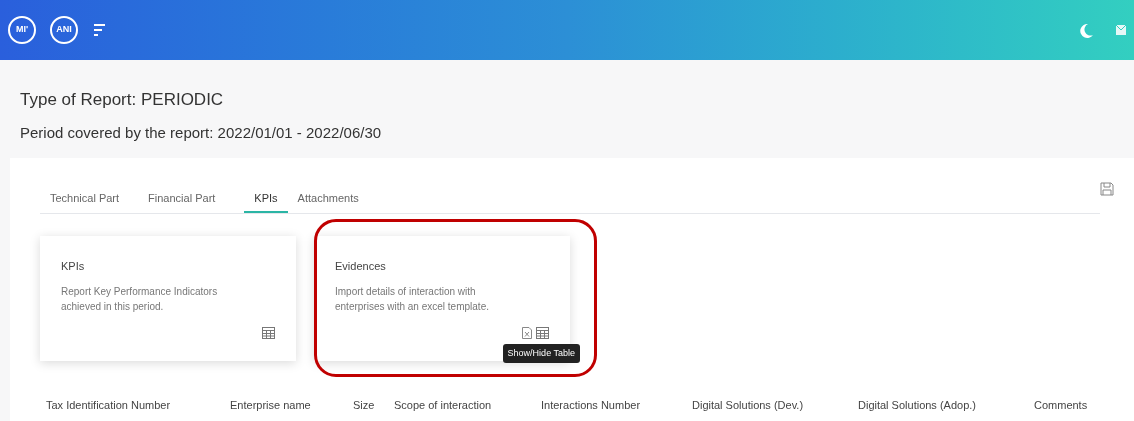 Image resolution: width=1134 pixels, height=421 pixels. I want to click on card-description: Import details of interaction with enterprises with an excel template., so click(412, 299).